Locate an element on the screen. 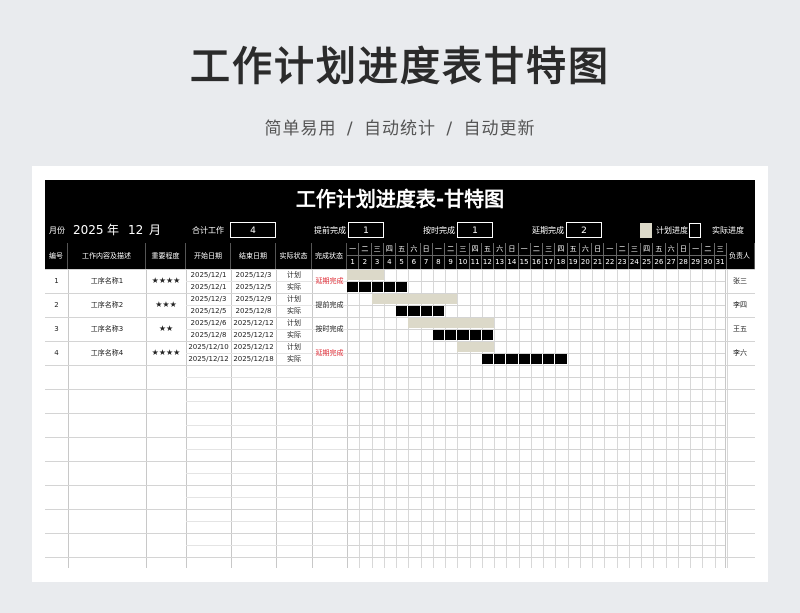 The width and height of the screenshot is (800, 613). task-actual-end: 2025/12/8 is located at coordinates (253, 311).